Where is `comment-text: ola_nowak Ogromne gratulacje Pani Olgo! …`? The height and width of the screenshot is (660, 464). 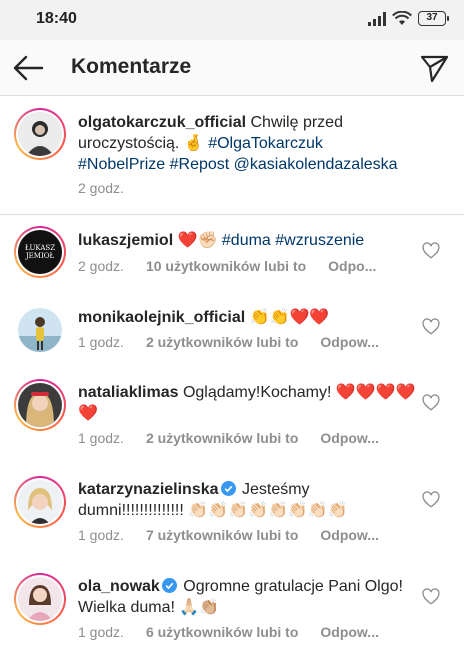 comment-text: ola_nowak Ogromne gratulacje Pani Olgo! … is located at coordinates (247, 597).